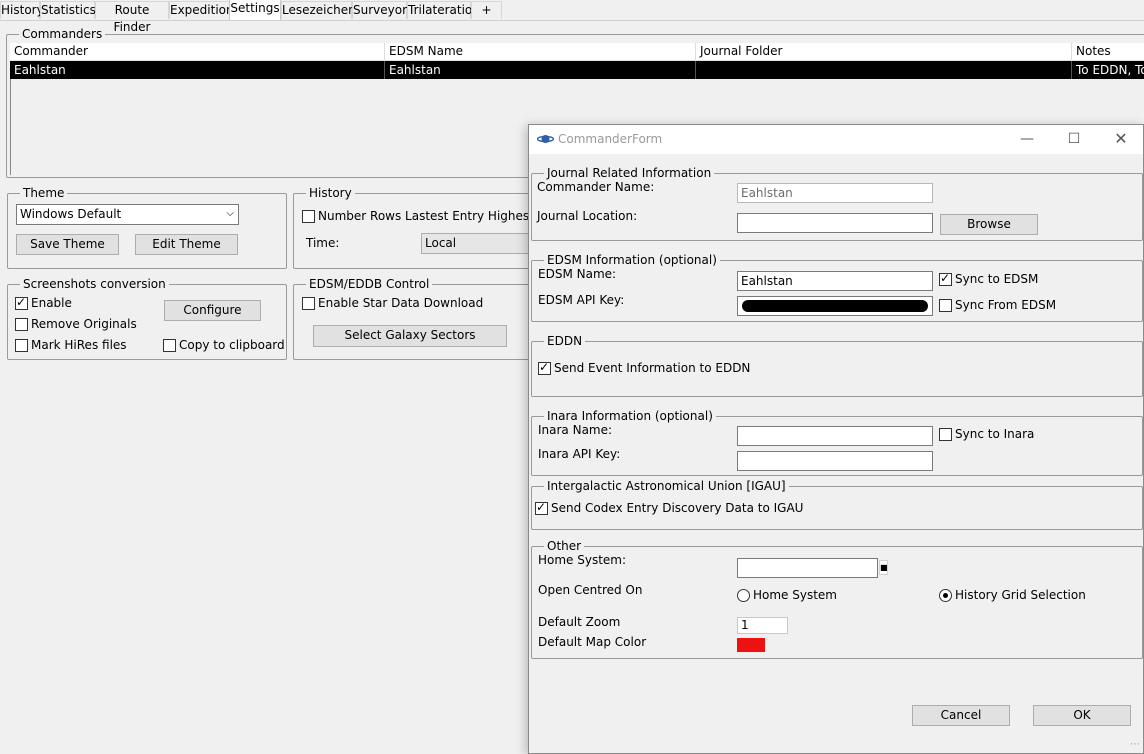 This screenshot has height=754, width=1144. What do you see at coordinates (575, 430) in the screenshot?
I see `inara-name-label: Inara Name:` at bounding box center [575, 430].